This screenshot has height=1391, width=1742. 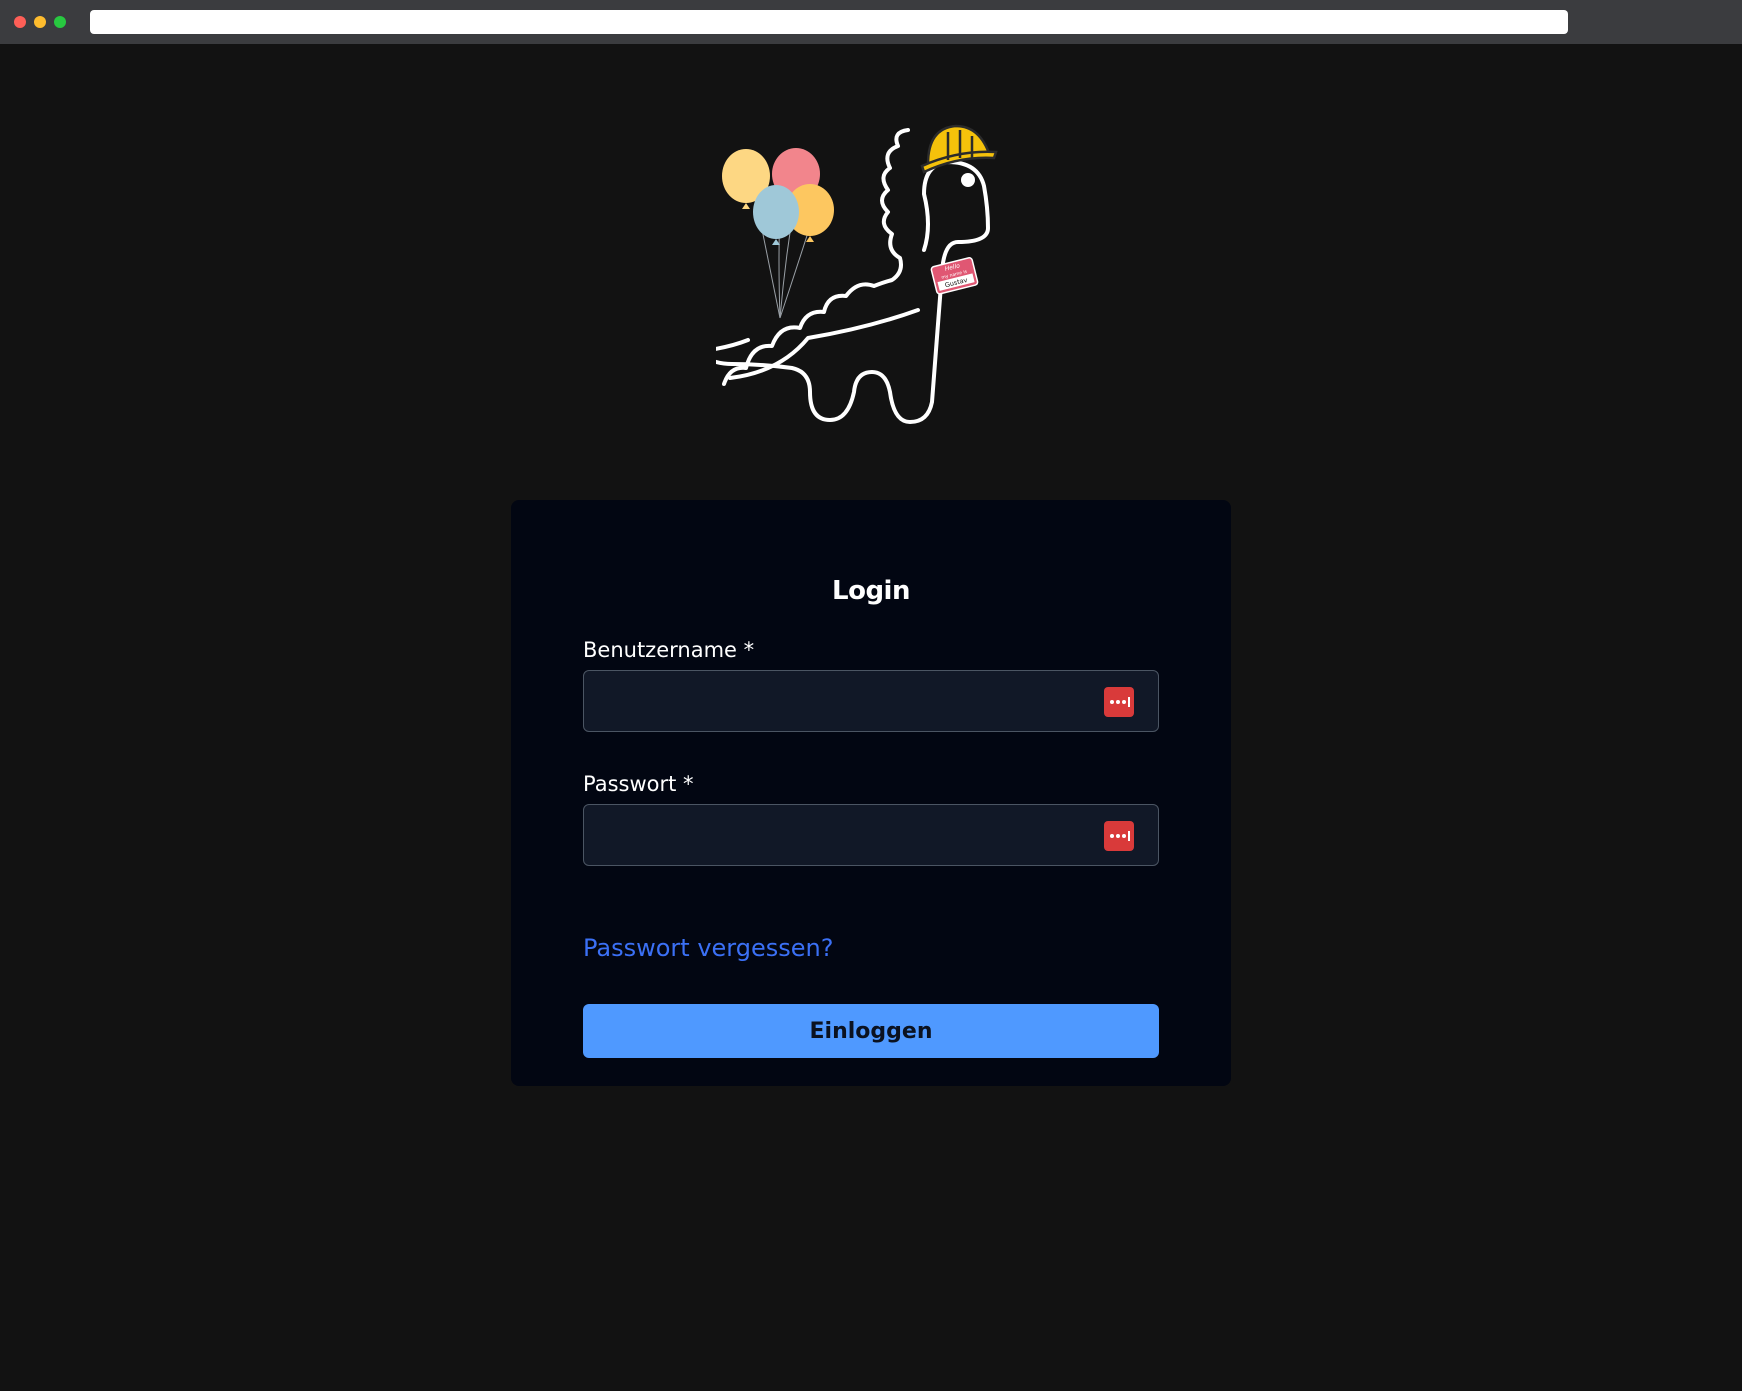 I want to click on hard-hat-icon, so click(x=959, y=149).